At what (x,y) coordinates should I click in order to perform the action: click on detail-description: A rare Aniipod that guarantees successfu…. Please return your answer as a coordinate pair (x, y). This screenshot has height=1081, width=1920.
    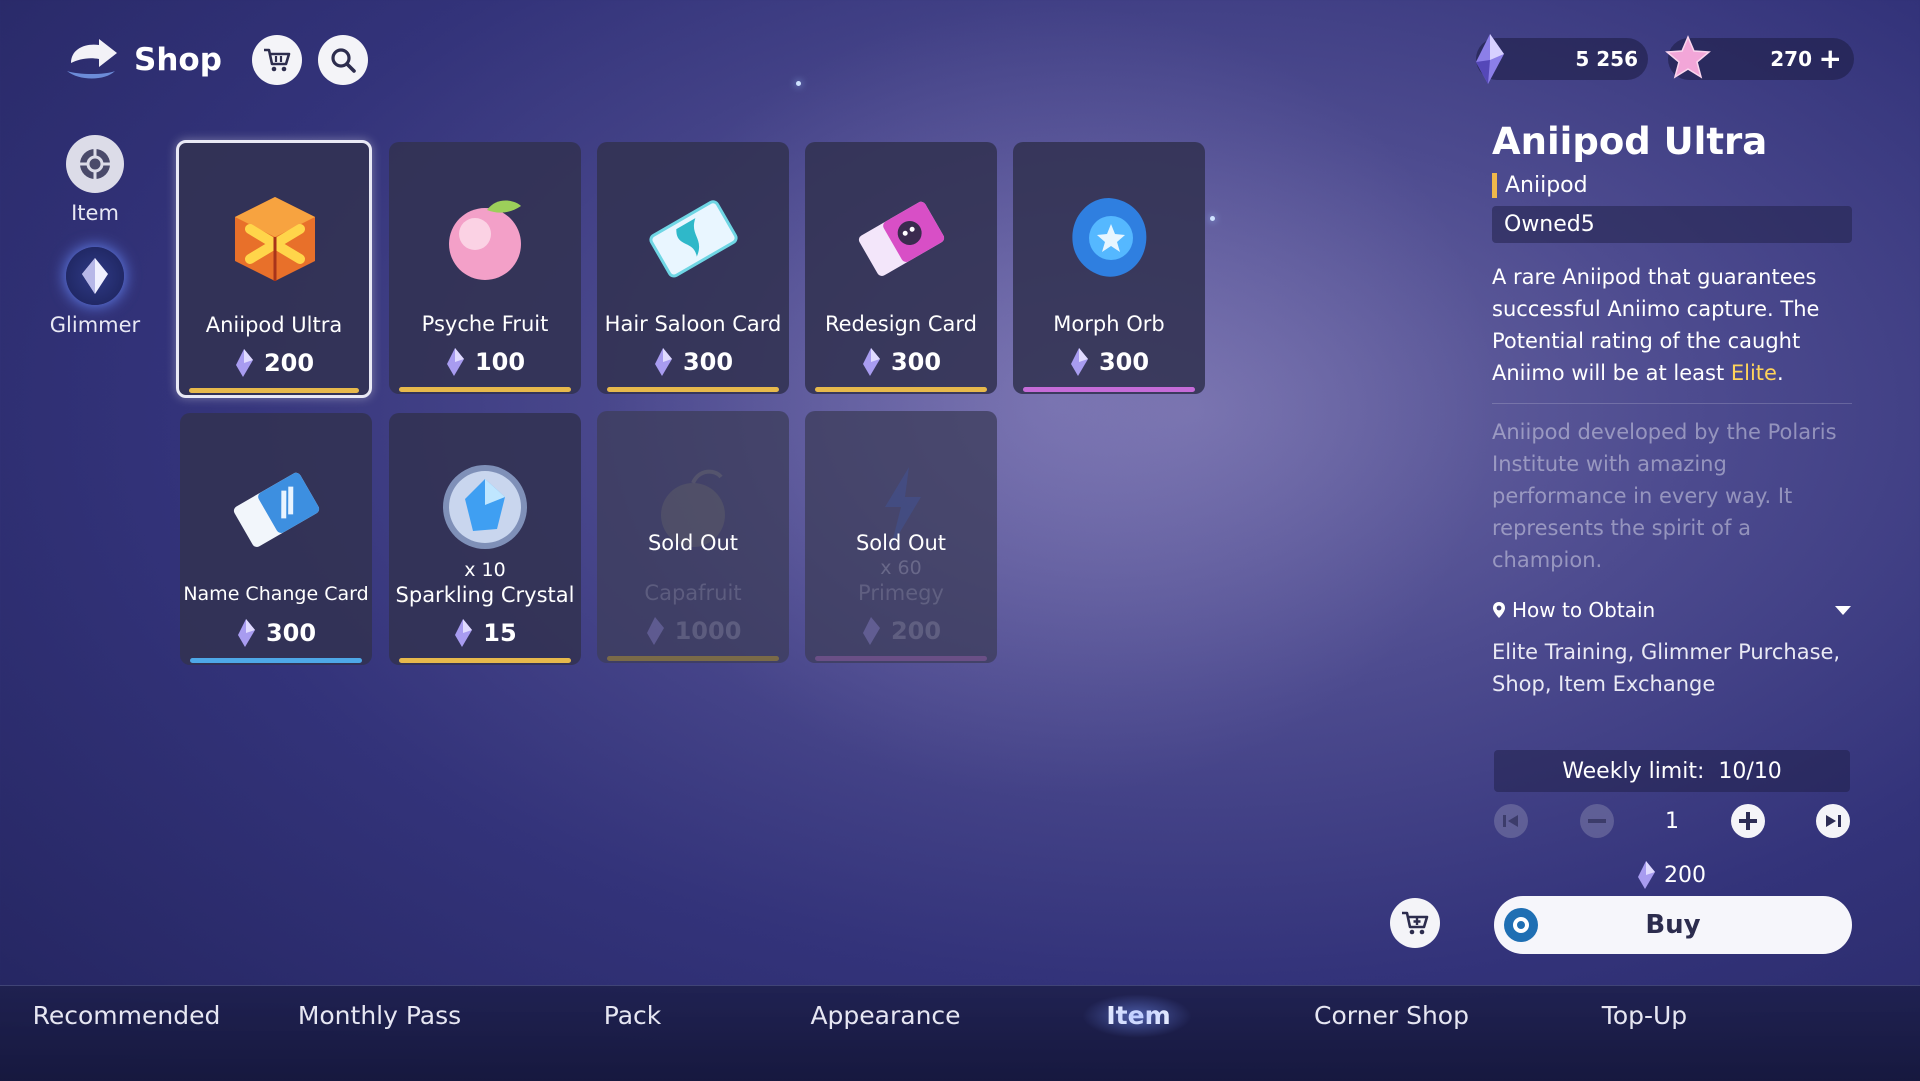
    Looking at the image, I should click on (1672, 332).